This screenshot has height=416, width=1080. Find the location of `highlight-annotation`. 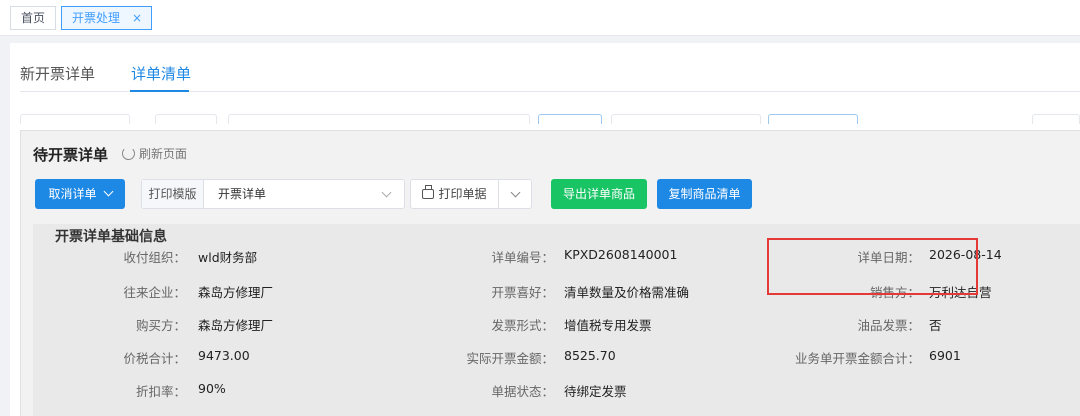

highlight-annotation is located at coordinates (872, 266).